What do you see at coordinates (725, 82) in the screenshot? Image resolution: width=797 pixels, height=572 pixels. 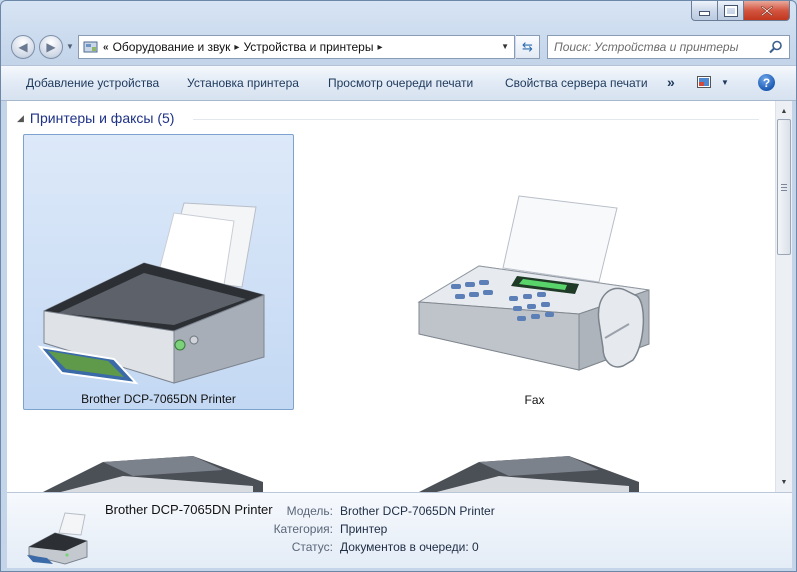 I see `view-options-dropdown: ▼` at bounding box center [725, 82].